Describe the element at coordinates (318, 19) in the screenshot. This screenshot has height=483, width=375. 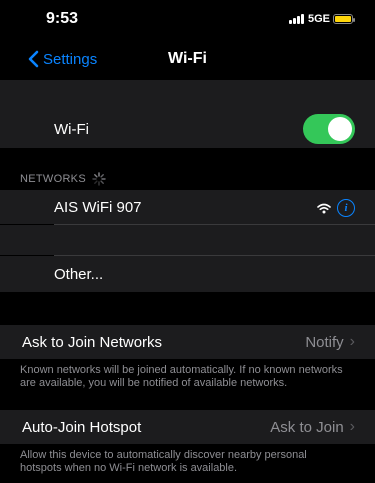
I see `network-type: 5GE` at that location.